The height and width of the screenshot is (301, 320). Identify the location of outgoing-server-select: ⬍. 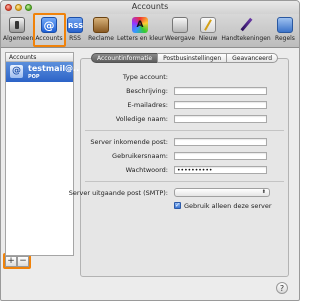
(222, 192).